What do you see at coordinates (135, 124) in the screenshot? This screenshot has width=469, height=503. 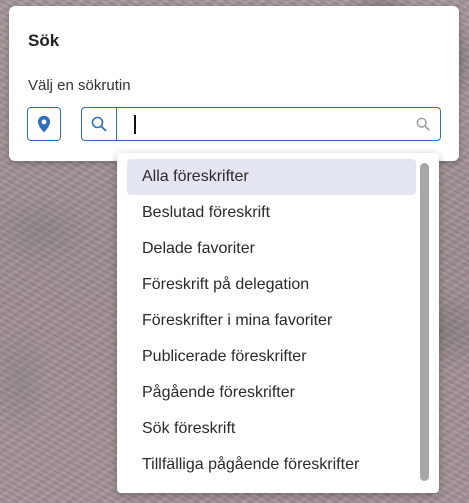 I see `text-caret` at bounding box center [135, 124].